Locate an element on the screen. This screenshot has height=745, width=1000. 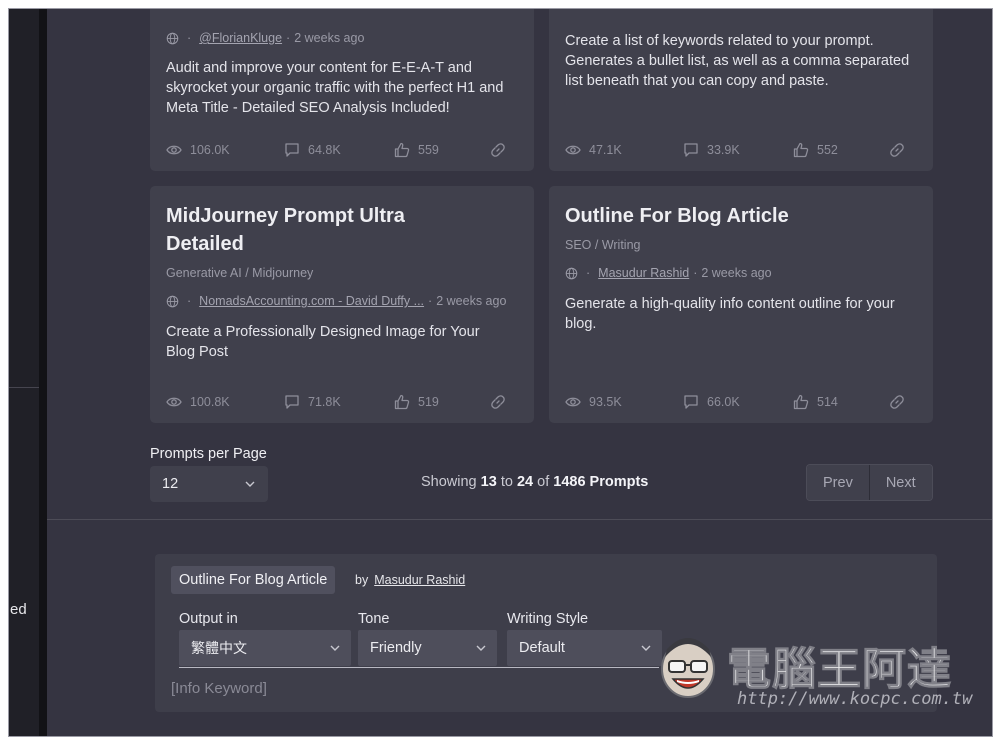
like-button: 519 is located at coordinates (439, 402).